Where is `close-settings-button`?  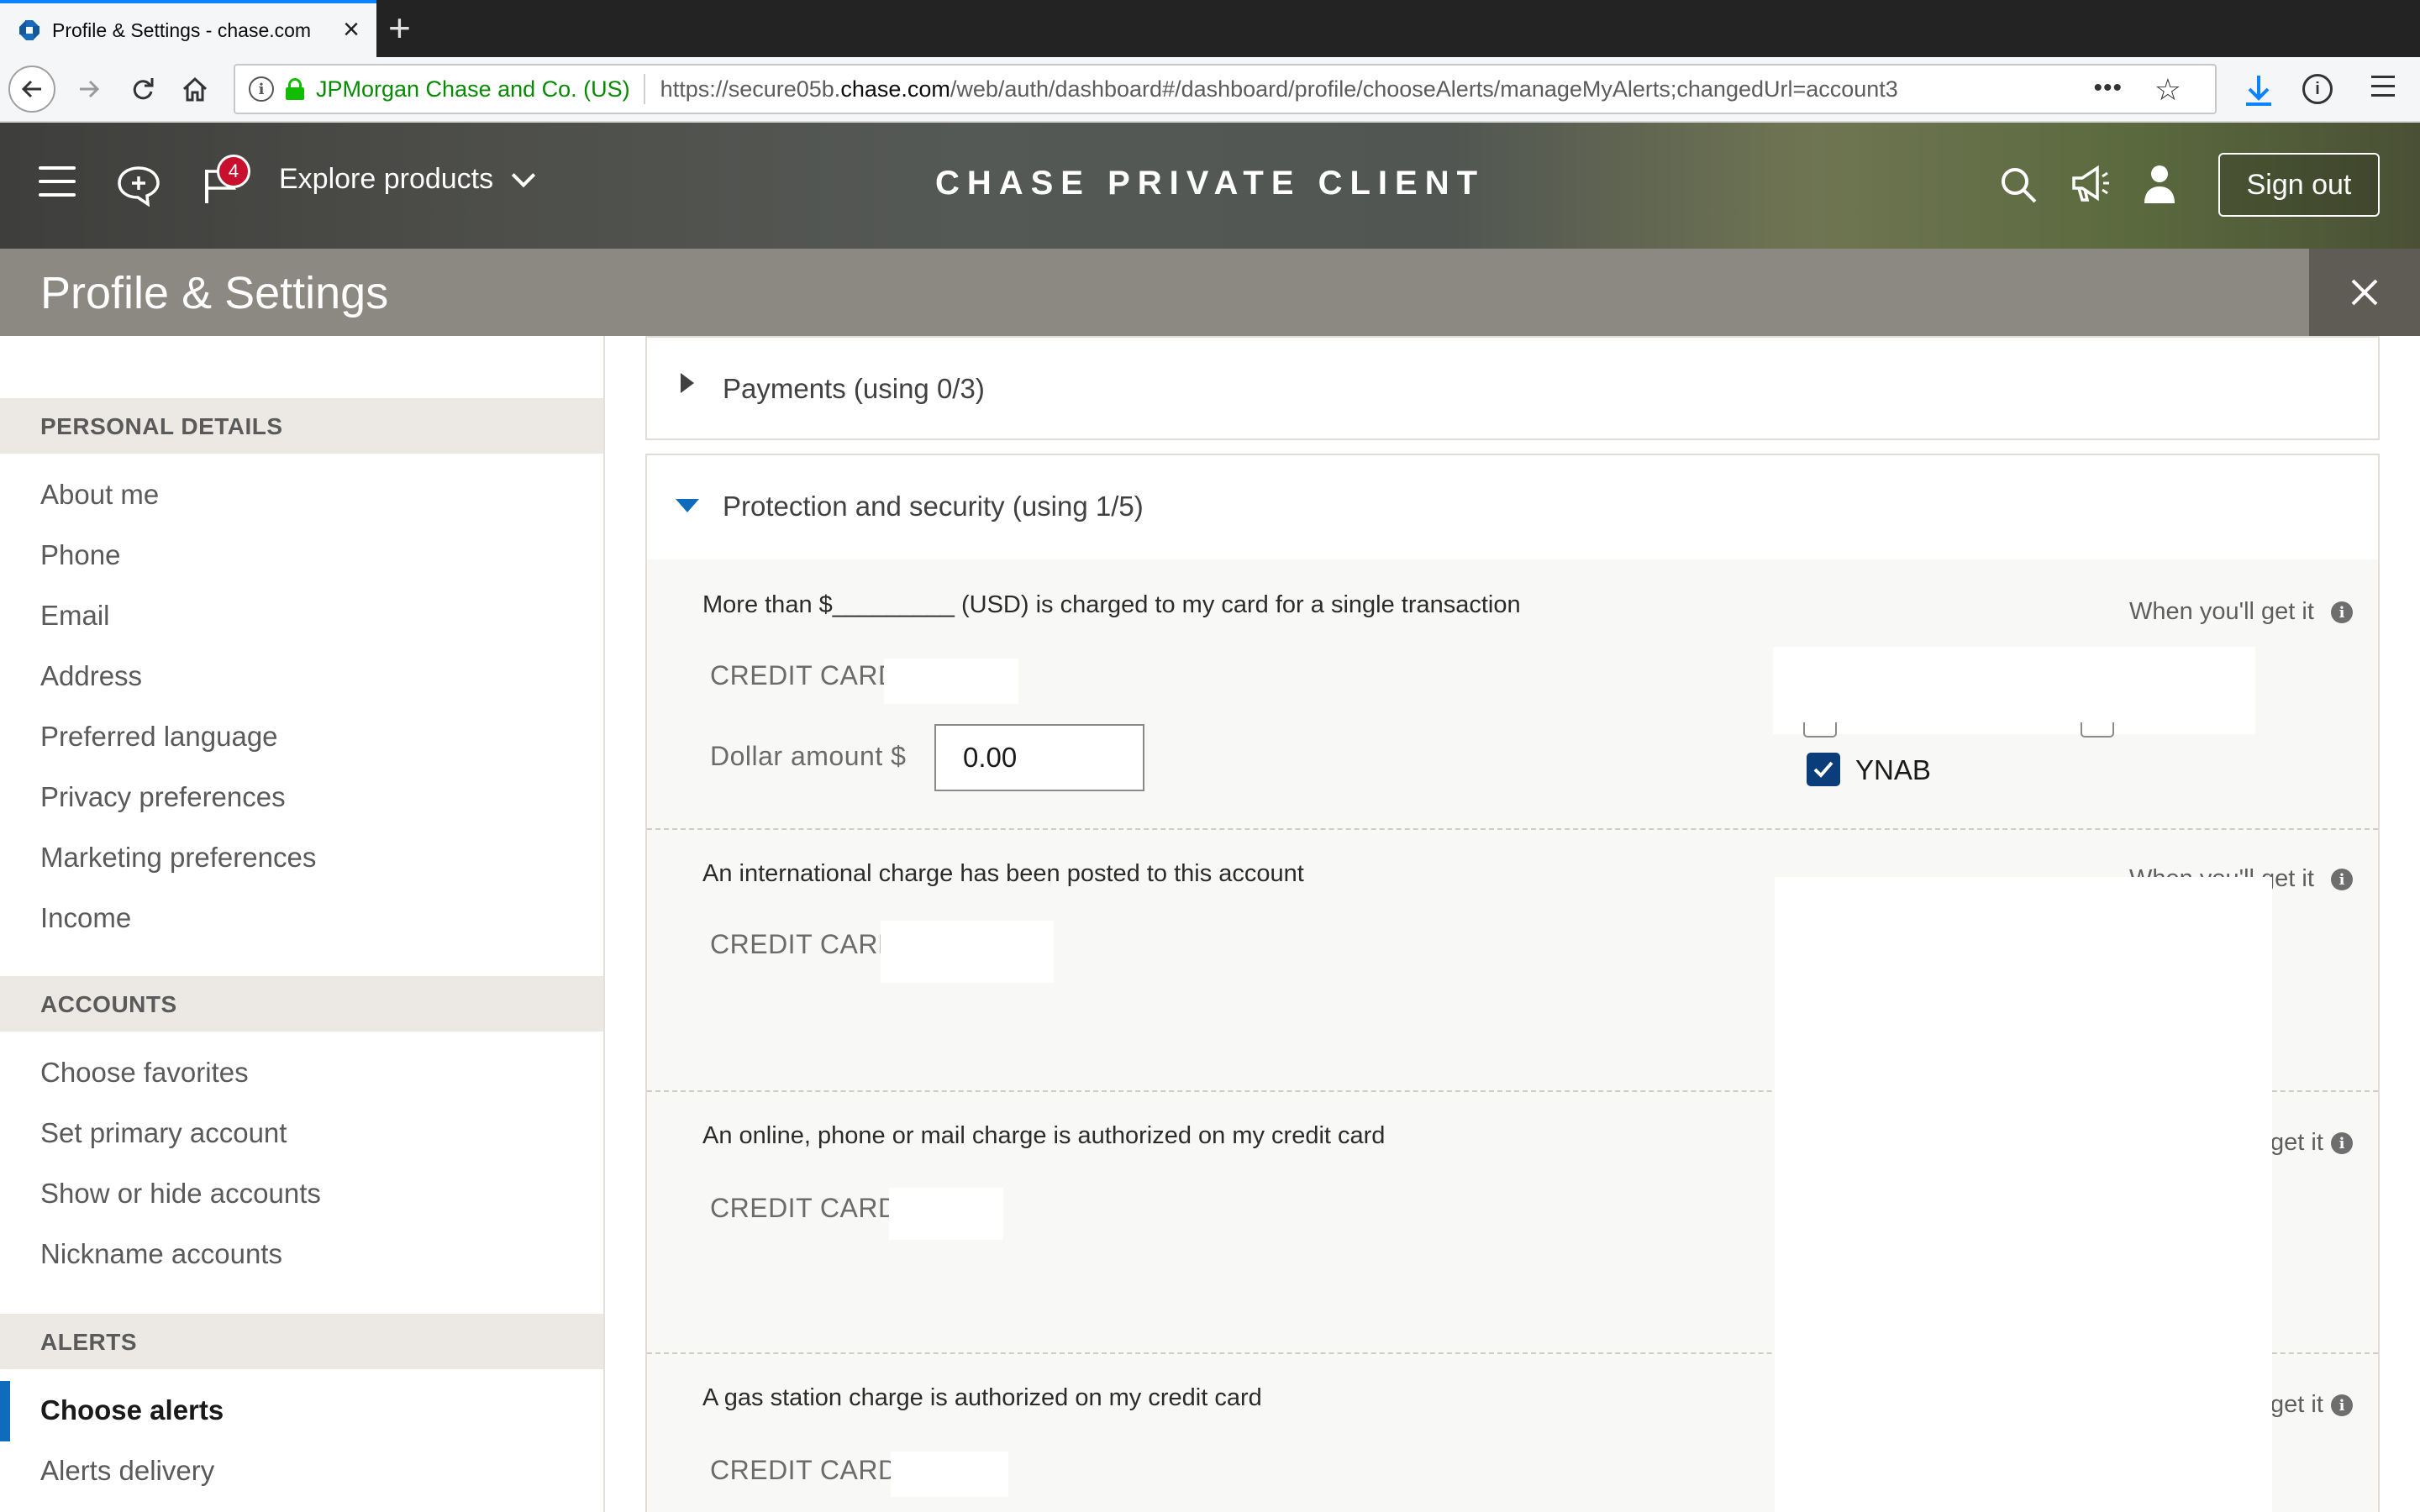 close-settings-button is located at coordinates (2364, 292).